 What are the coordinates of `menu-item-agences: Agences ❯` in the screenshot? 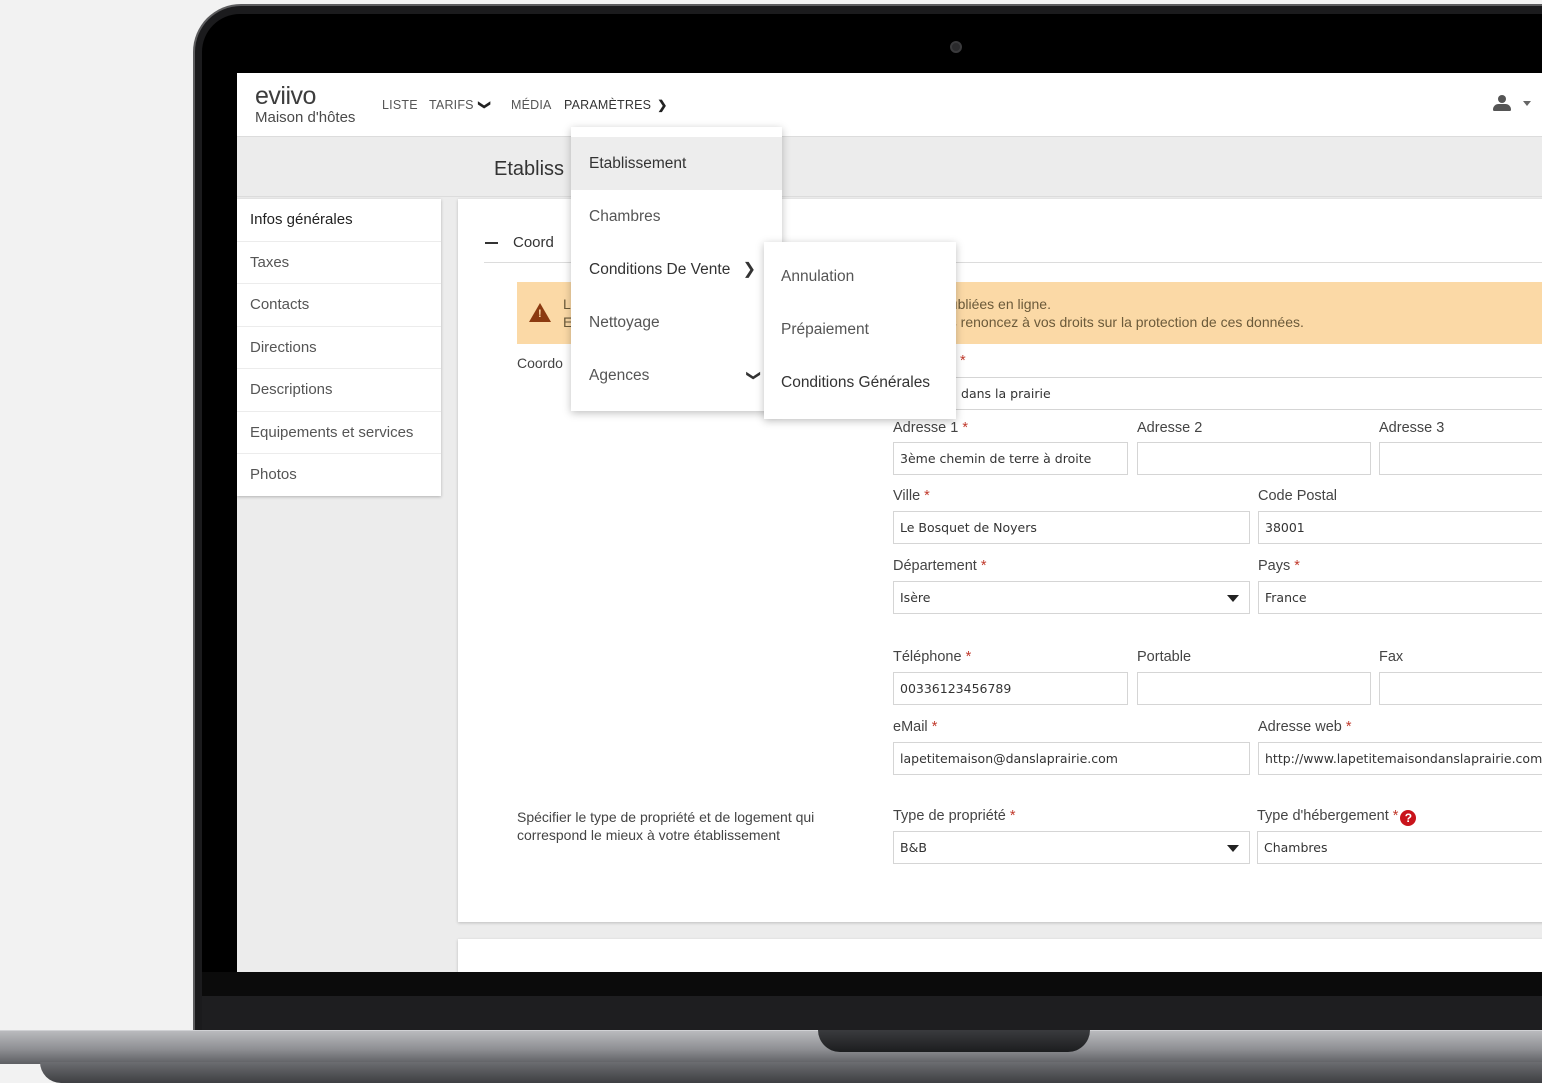 It's located at (676, 375).